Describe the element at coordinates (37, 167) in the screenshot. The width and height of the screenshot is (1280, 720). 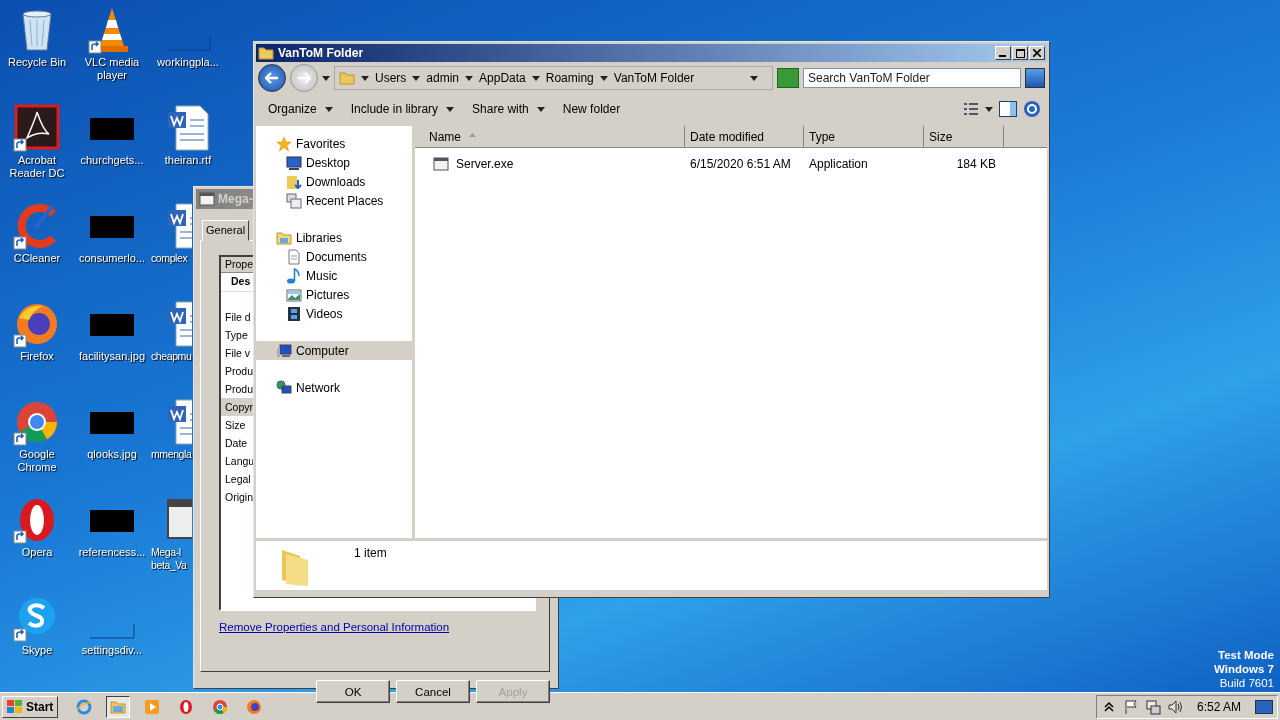
I see `icon-label: Acrobat Reader DC` at that location.